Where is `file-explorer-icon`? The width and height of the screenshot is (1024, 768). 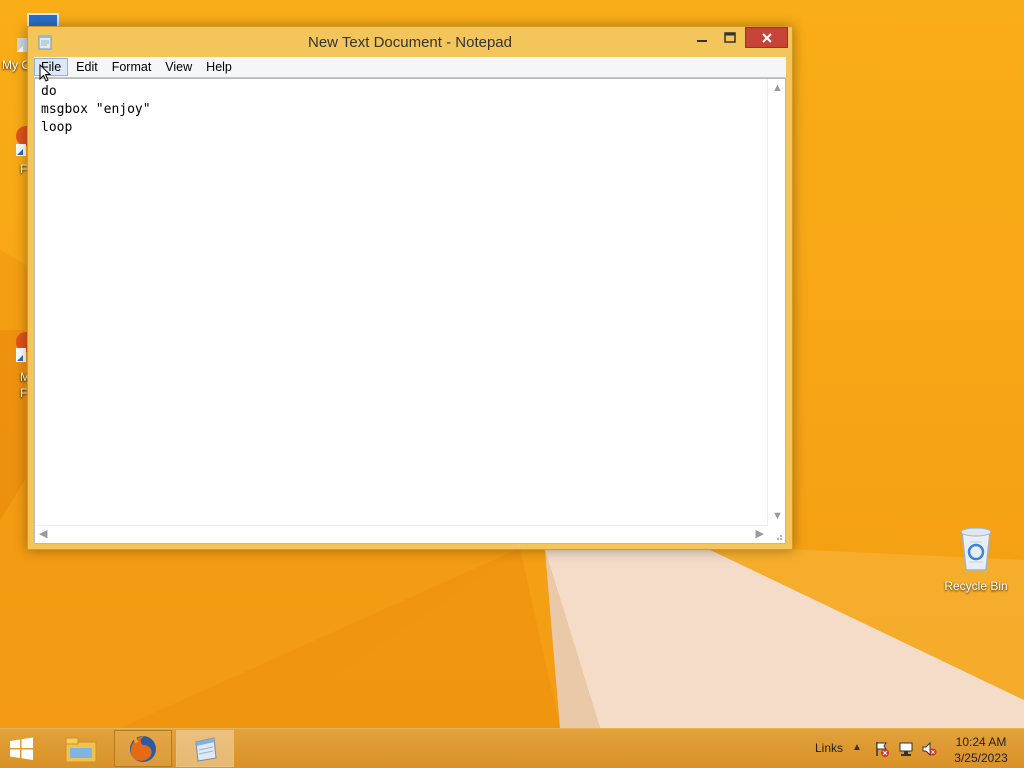
file-explorer-icon is located at coordinates (81, 749).